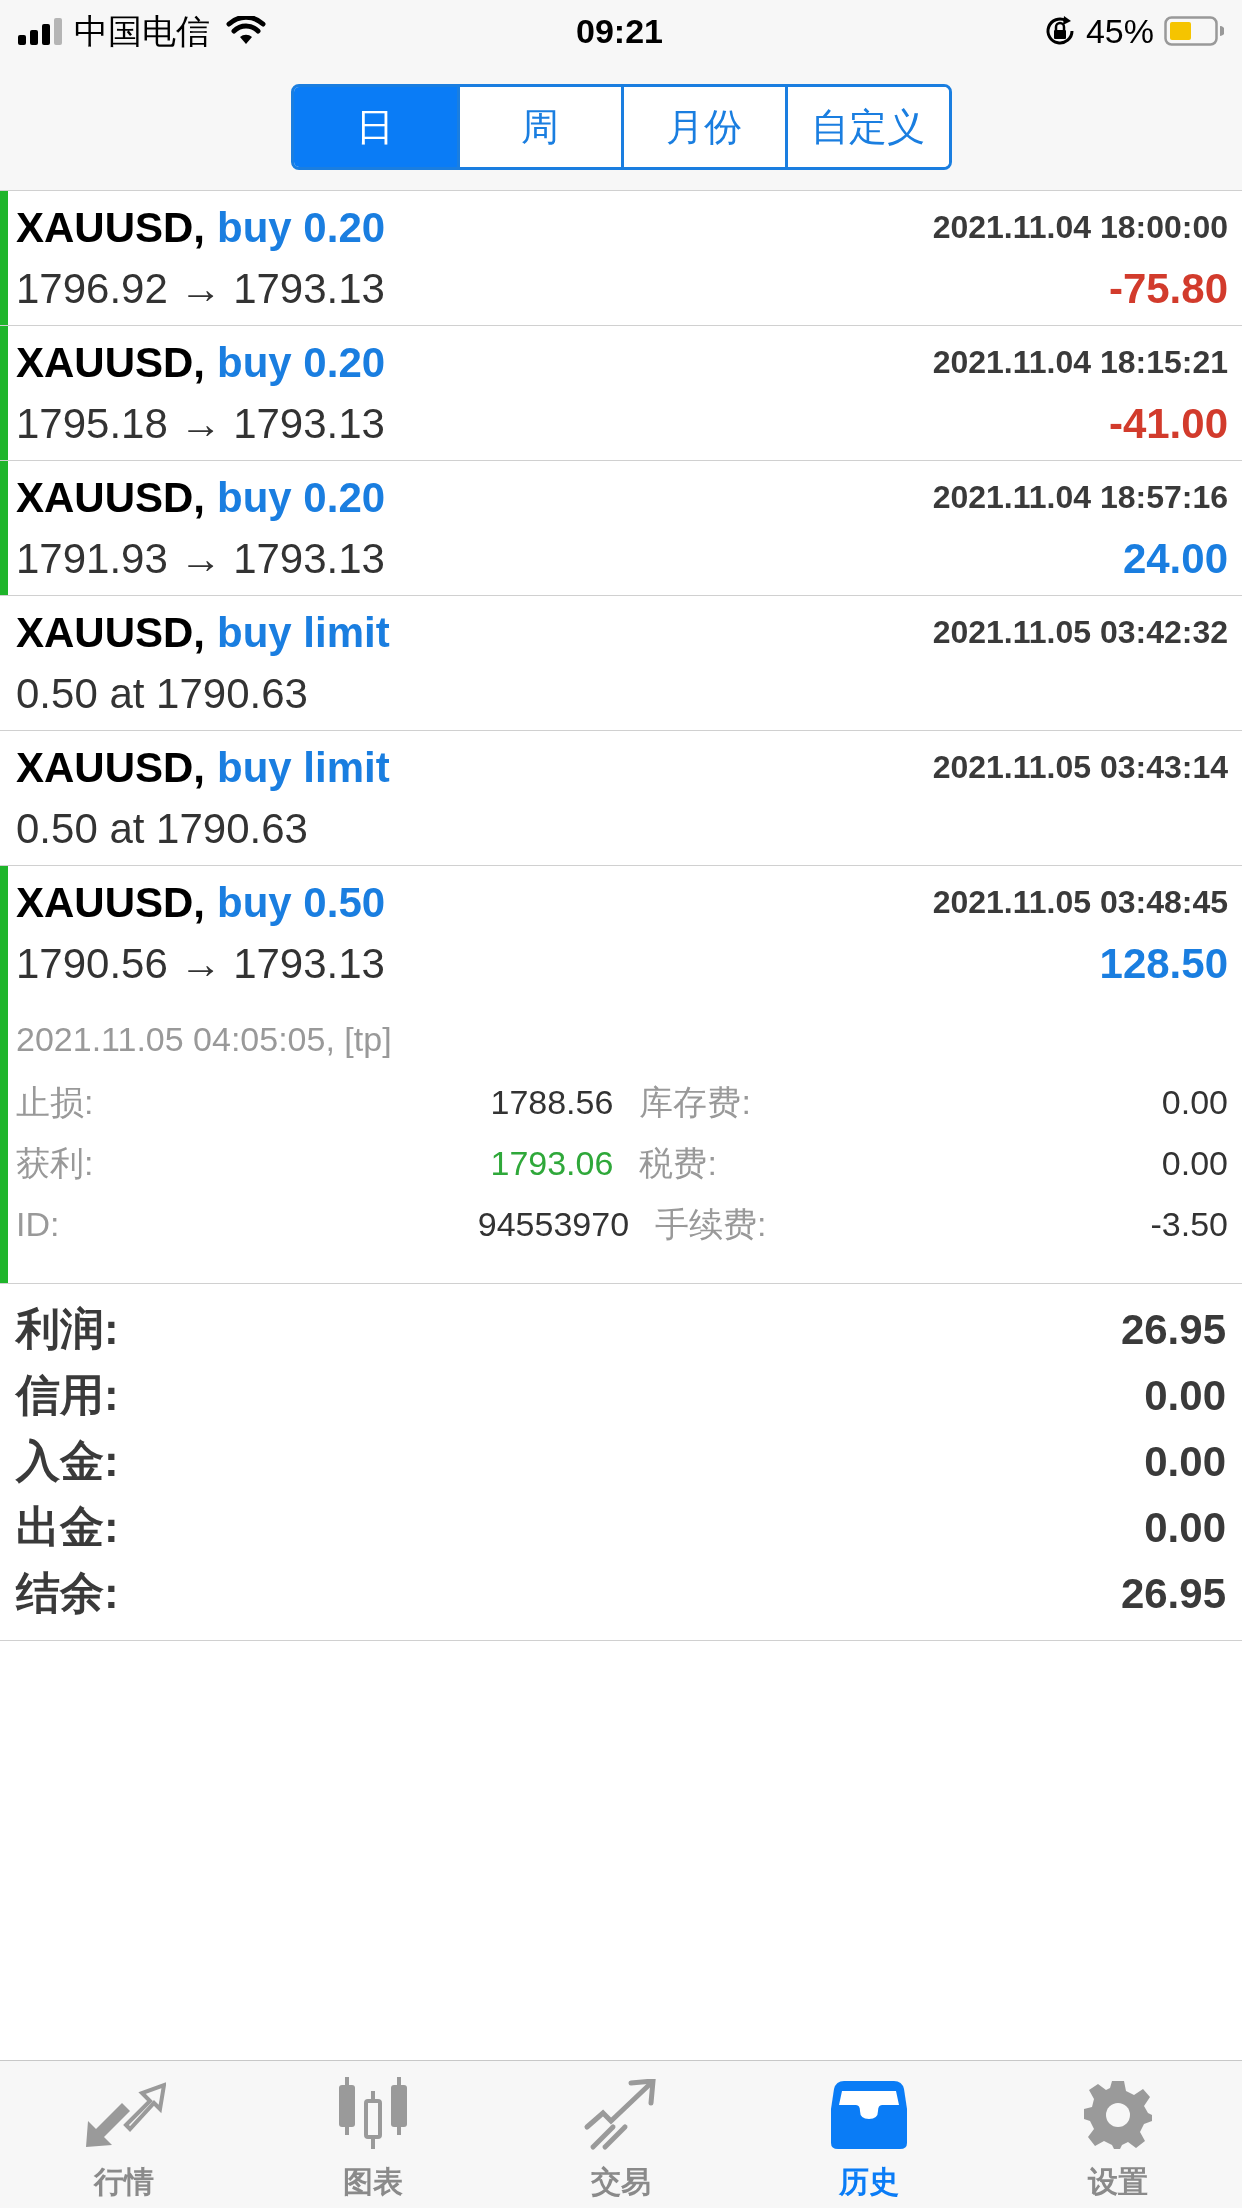  I want to click on price-text: 1796.92 → 1793.13, so click(200, 288).